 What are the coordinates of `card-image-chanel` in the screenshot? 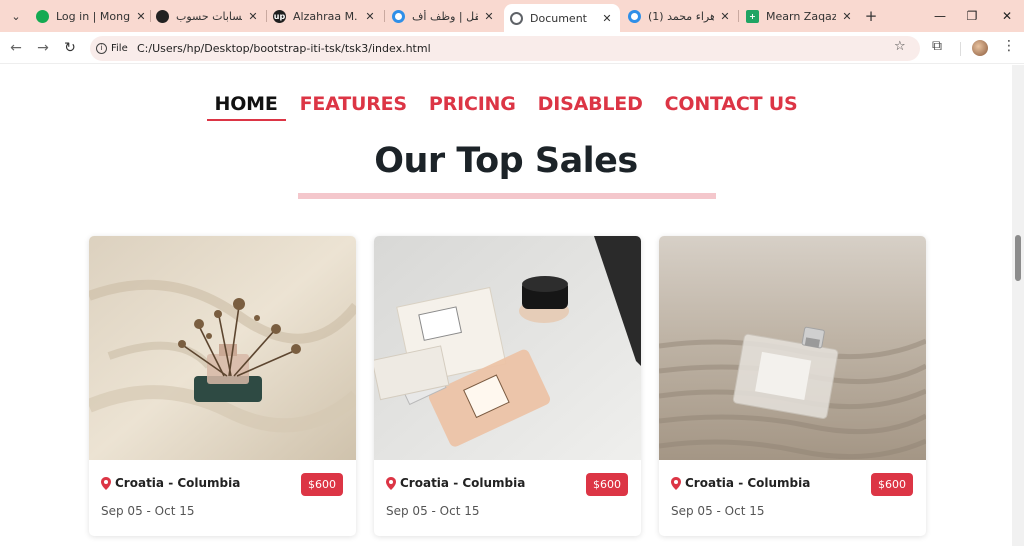 It's located at (507, 348).